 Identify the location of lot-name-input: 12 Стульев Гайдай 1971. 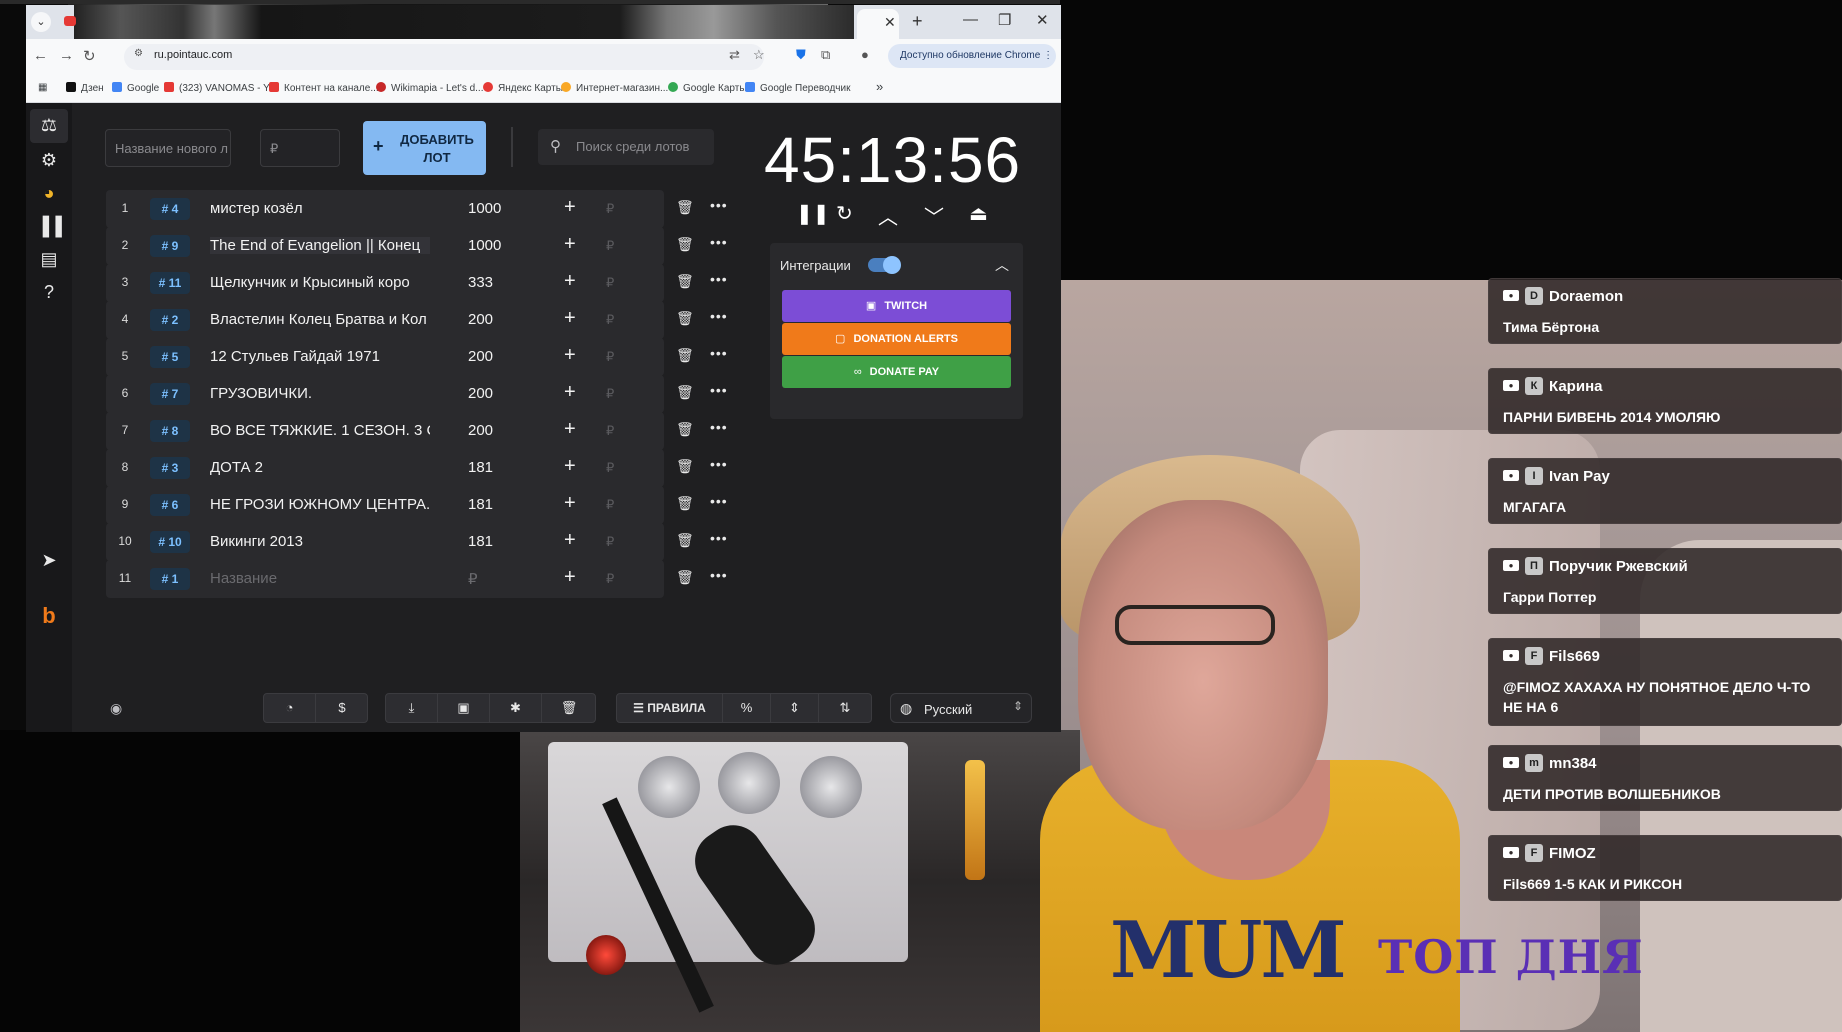
(320, 356).